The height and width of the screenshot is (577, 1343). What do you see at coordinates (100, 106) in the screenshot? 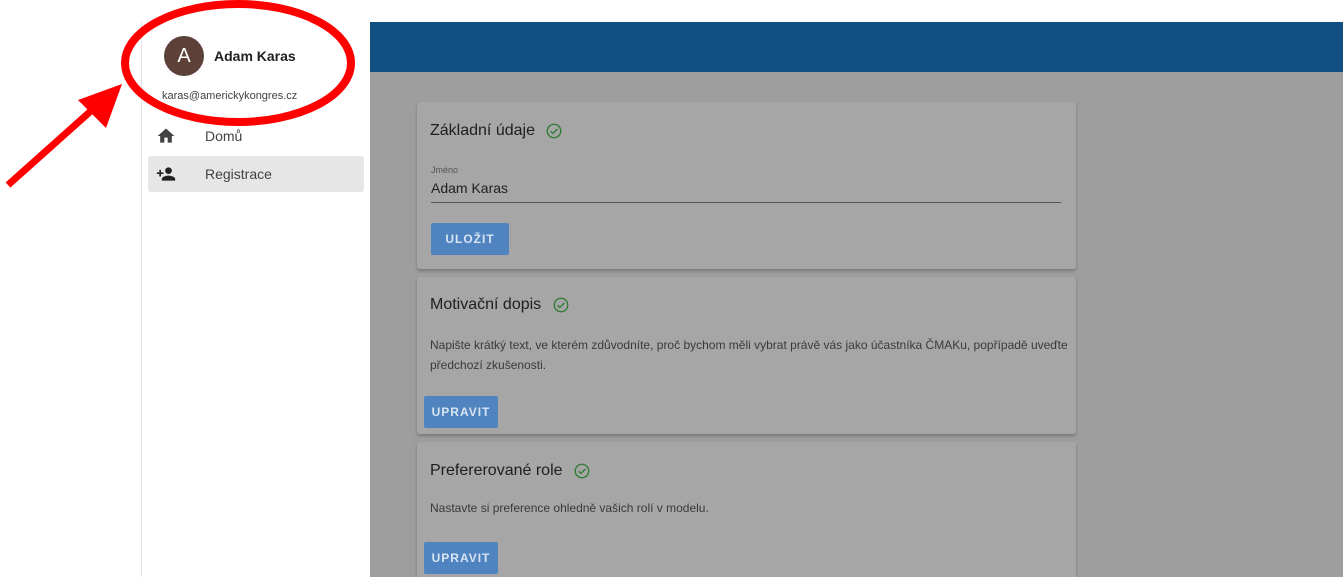
I see `arrow-head-icon` at bounding box center [100, 106].